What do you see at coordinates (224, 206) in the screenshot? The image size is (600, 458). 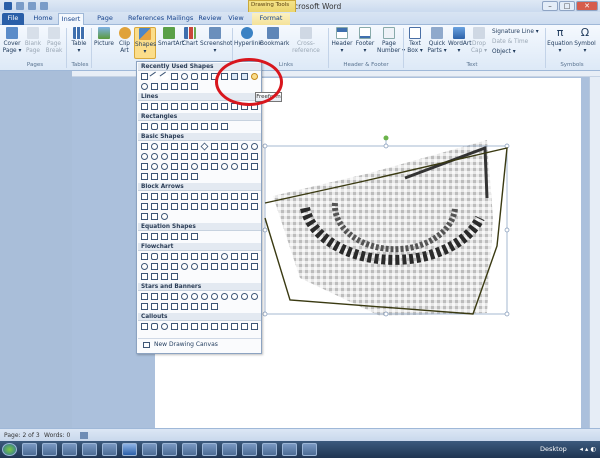 I see `right-arrow-callout-icon` at bounding box center [224, 206].